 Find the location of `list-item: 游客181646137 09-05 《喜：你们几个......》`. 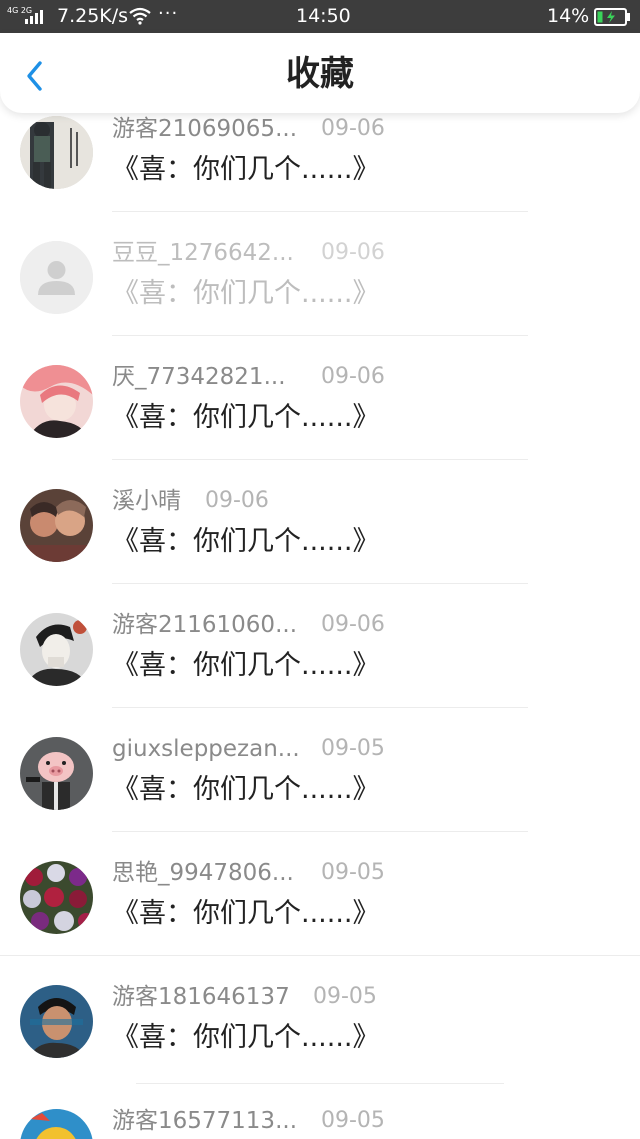

list-item: 游客181646137 09-05 《喜：你们几个......》 is located at coordinates (320, 1037).